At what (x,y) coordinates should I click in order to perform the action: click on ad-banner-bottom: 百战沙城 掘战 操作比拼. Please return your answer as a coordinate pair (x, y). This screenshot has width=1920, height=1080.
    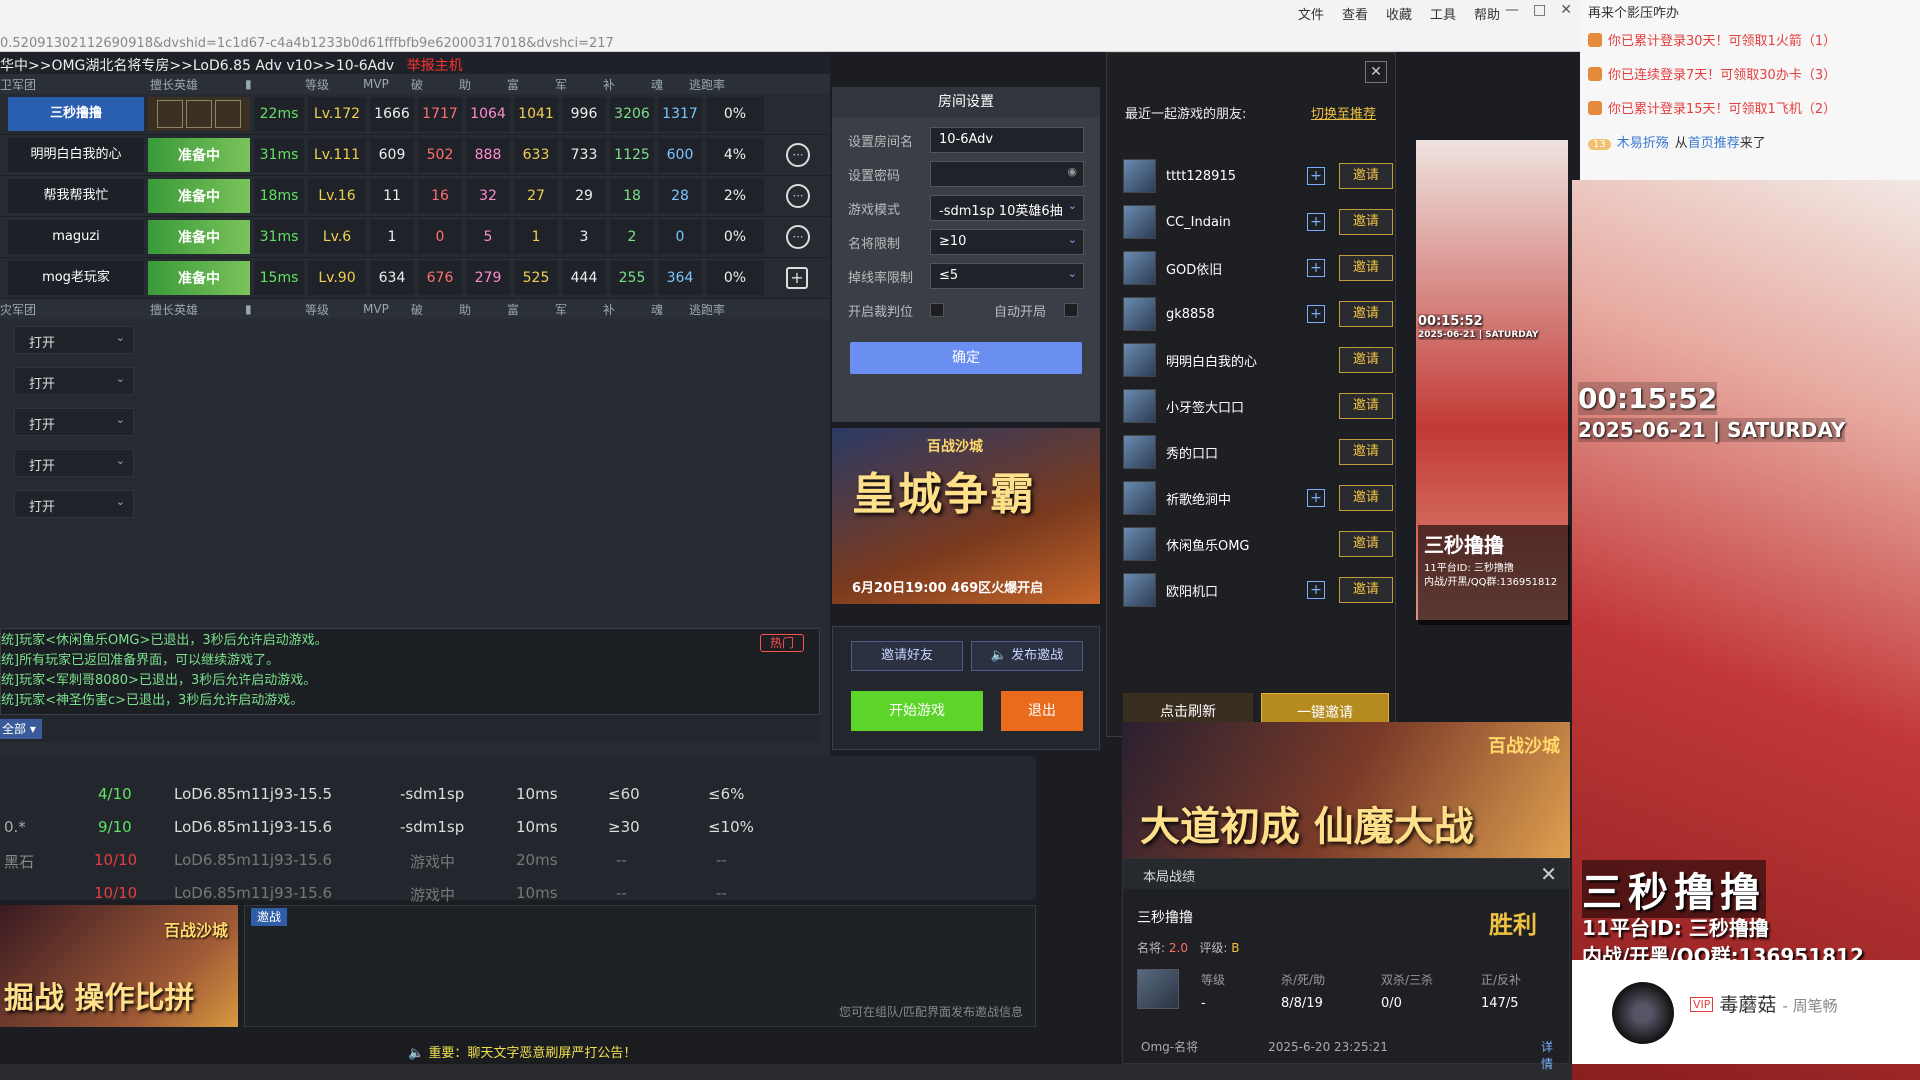
    Looking at the image, I should click on (119, 966).